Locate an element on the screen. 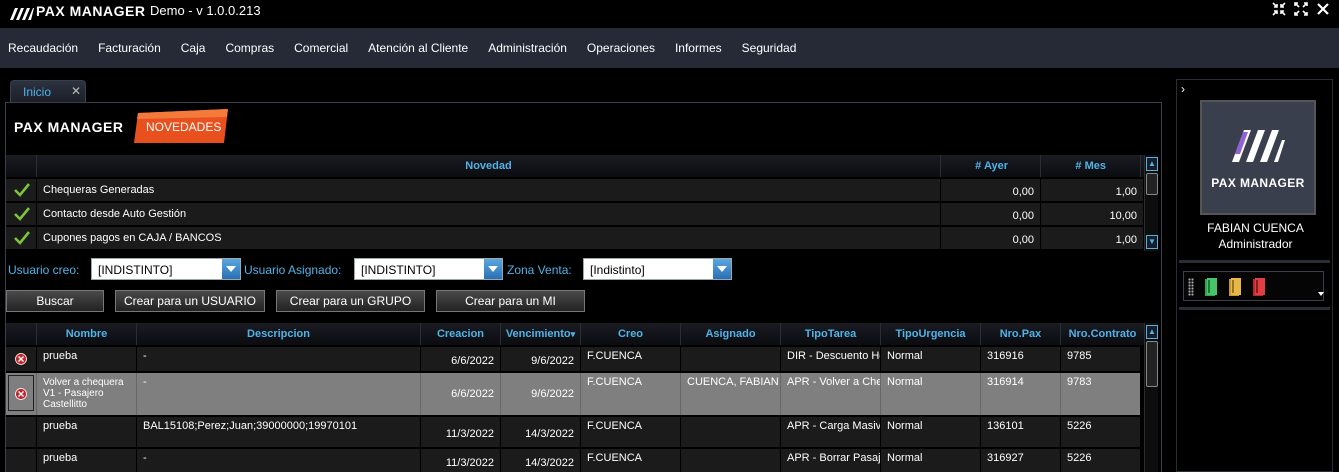 The height and width of the screenshot is (472, 1339). yellow-book-icon is located at coordinates (1235, 287).